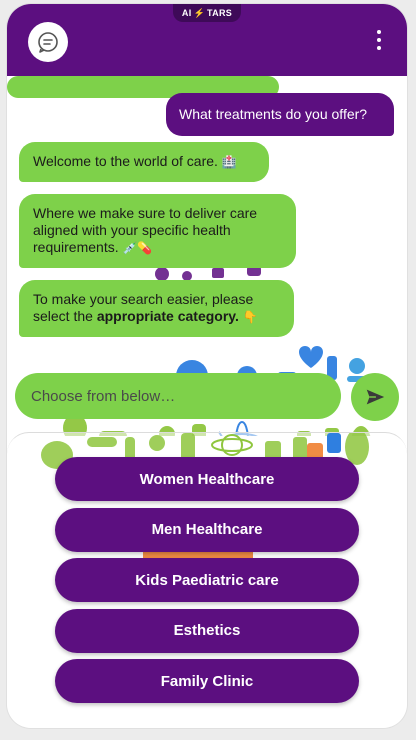  I want to click on option-kids-paediatric-care: Kids Paediatric care, so click(207, 580).